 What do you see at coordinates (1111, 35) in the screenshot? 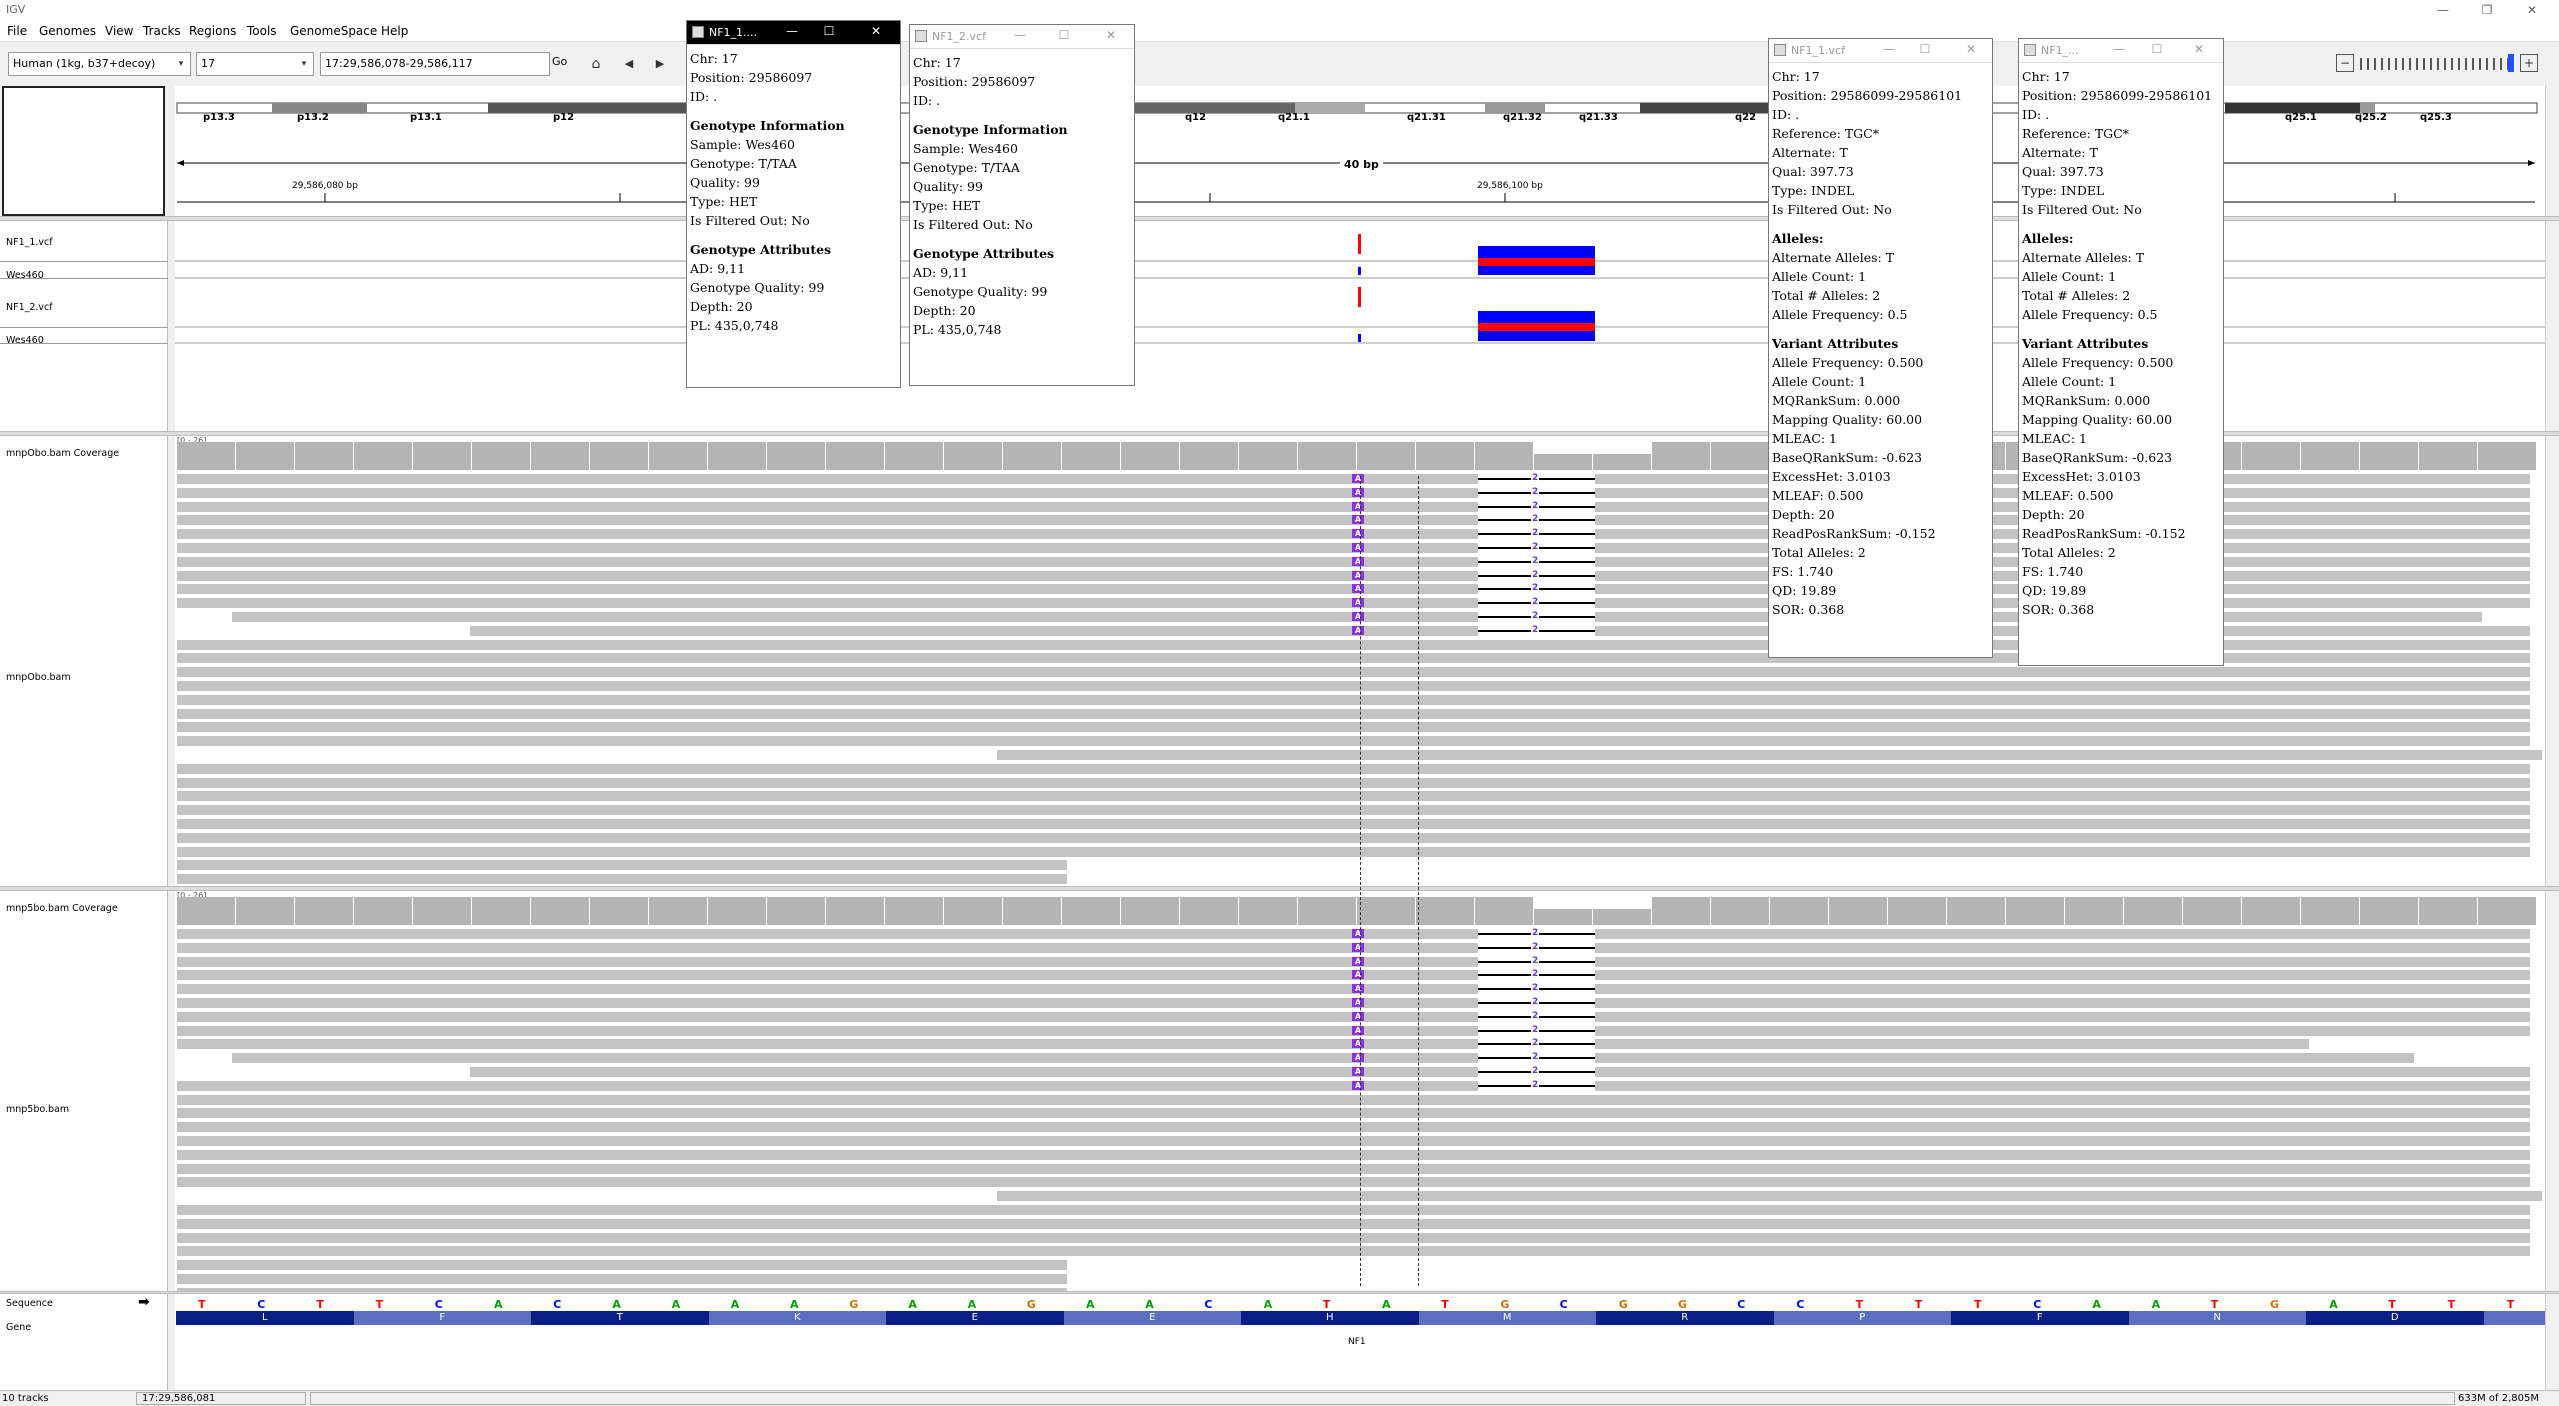
I see `close-button: ✕` at bounding box center [1111, 35].